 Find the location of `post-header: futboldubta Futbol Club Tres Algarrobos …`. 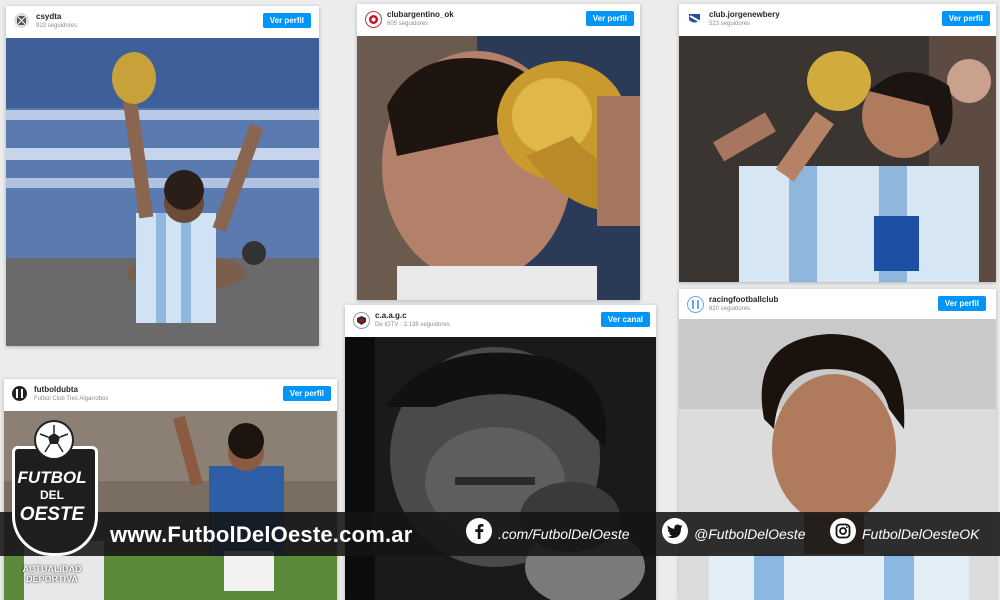

post-header: futboldubta Futbol Club Tres Algarrobos … is located at coordinates (170, 394).